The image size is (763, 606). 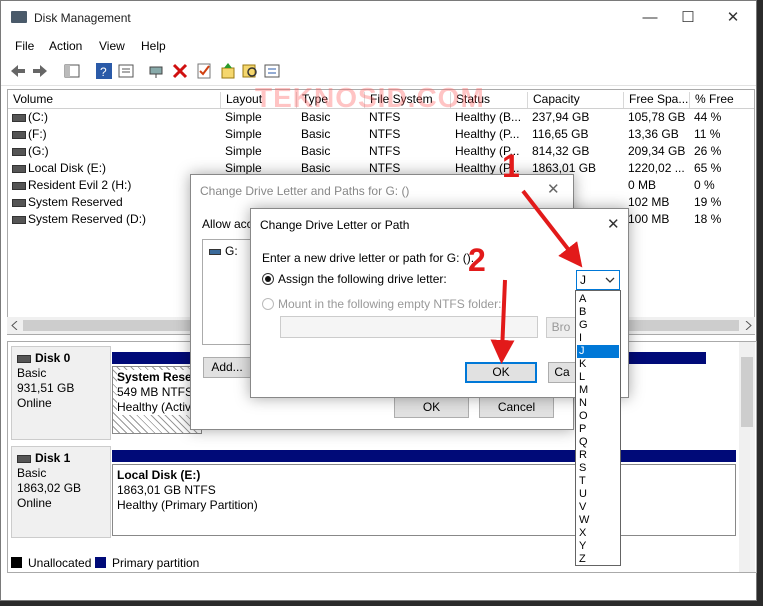 What do you see at coordinates (502, 321) in the screenshot?
I see `arrow-to-ok` at bounding box center [502, 321].